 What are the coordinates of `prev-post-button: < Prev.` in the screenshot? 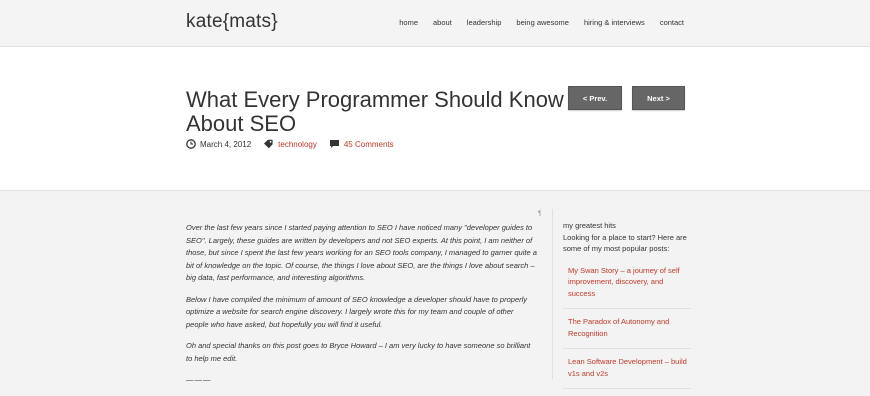 It's located at (595, 98).